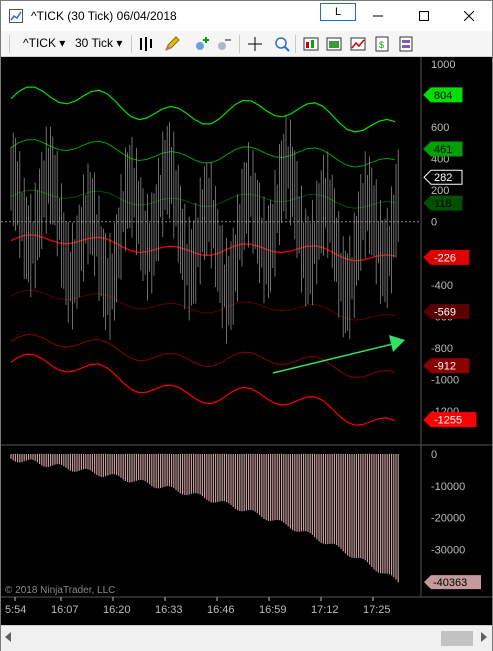  What do you see at coordinates (442, 349) in the screenshot?
I see `price-axis-tick: -800` at bounding box center [442, 349].